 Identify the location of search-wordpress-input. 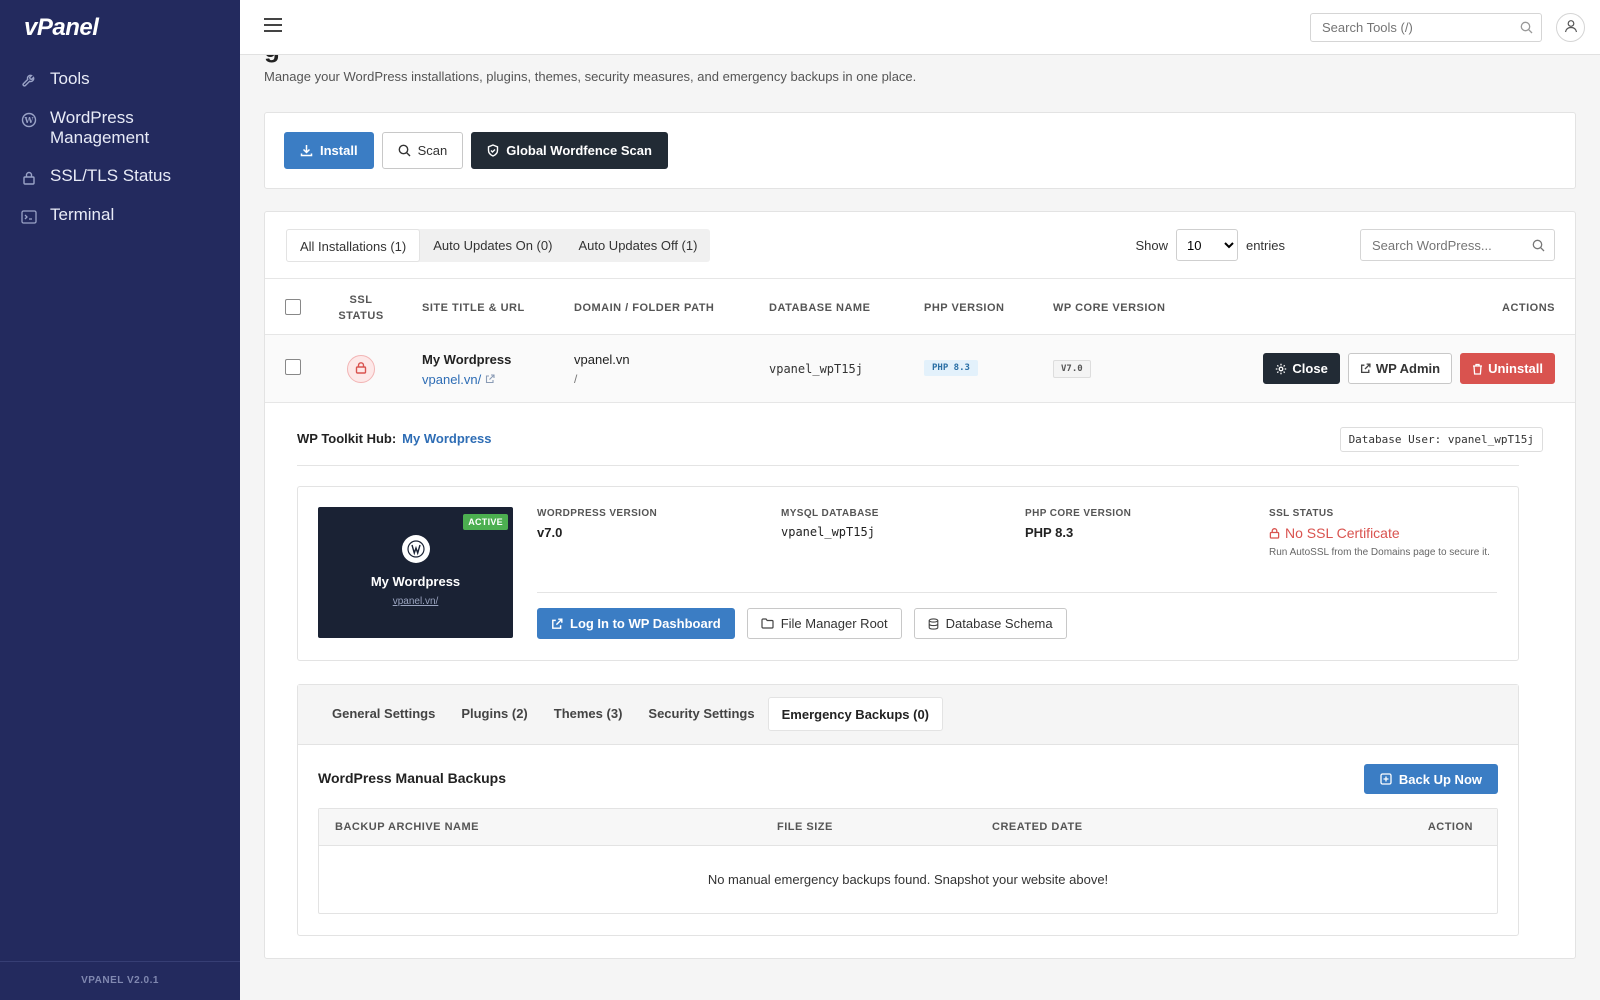
(1457, 245).